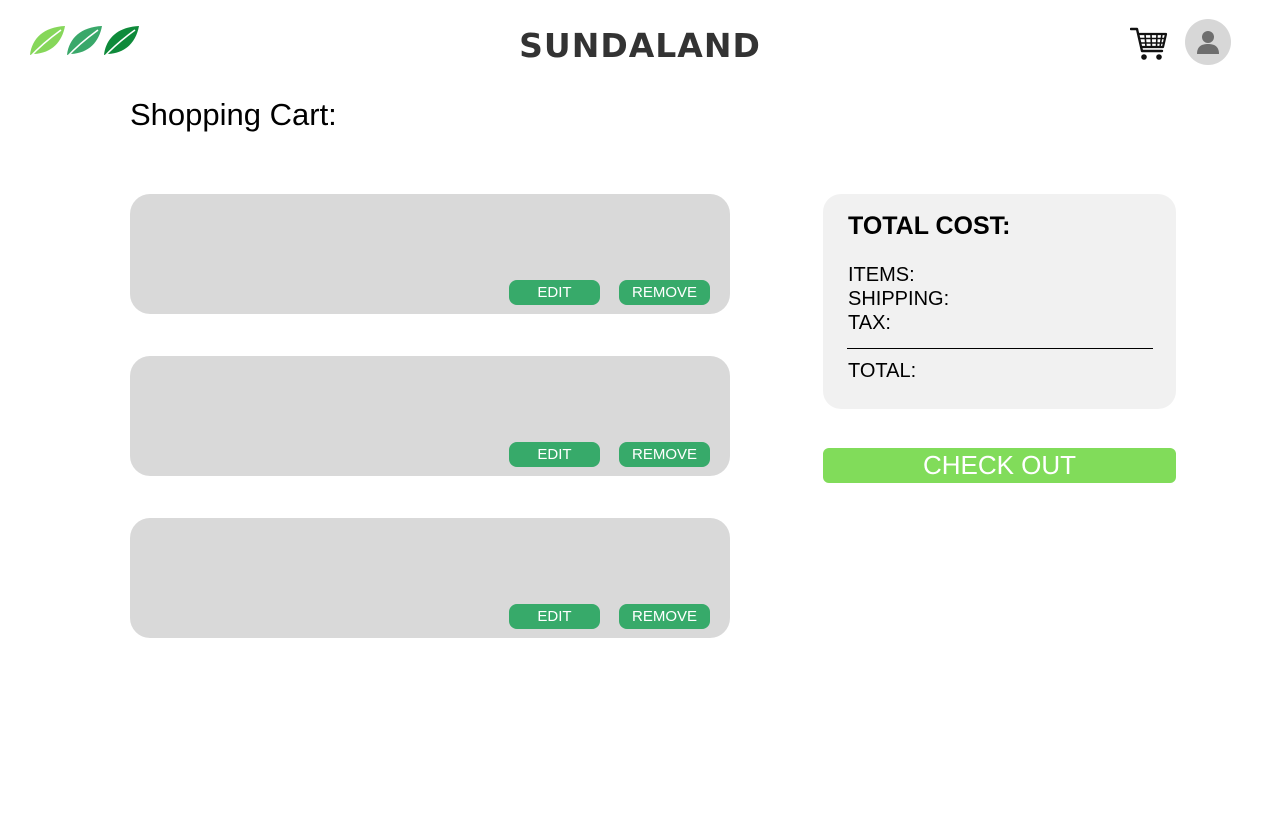  I want to click on summary-title: TOTAL COST:, so click(929, 226).